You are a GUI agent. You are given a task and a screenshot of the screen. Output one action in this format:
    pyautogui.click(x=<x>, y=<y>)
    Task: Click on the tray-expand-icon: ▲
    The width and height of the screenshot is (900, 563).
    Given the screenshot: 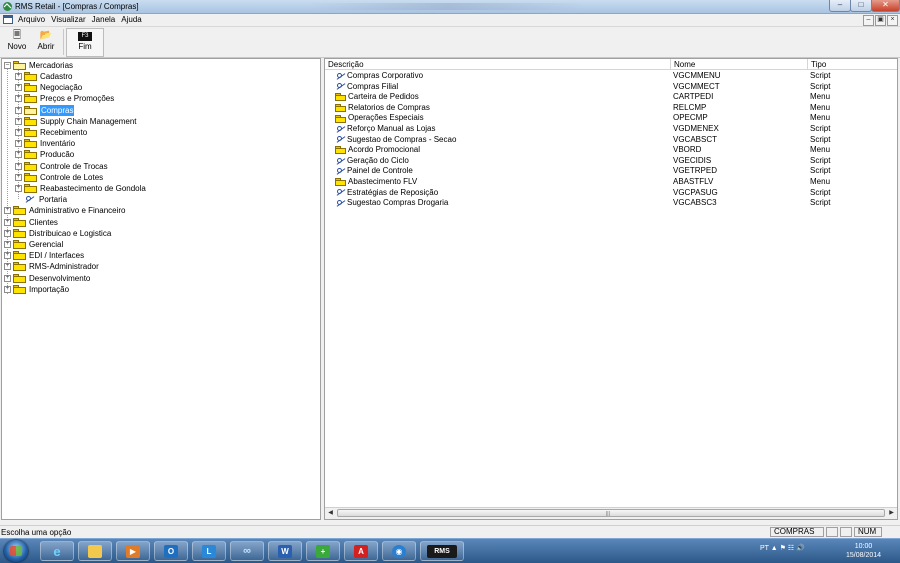 What is the action you would take?
    pyautogui.click(x=774, y=548)
    